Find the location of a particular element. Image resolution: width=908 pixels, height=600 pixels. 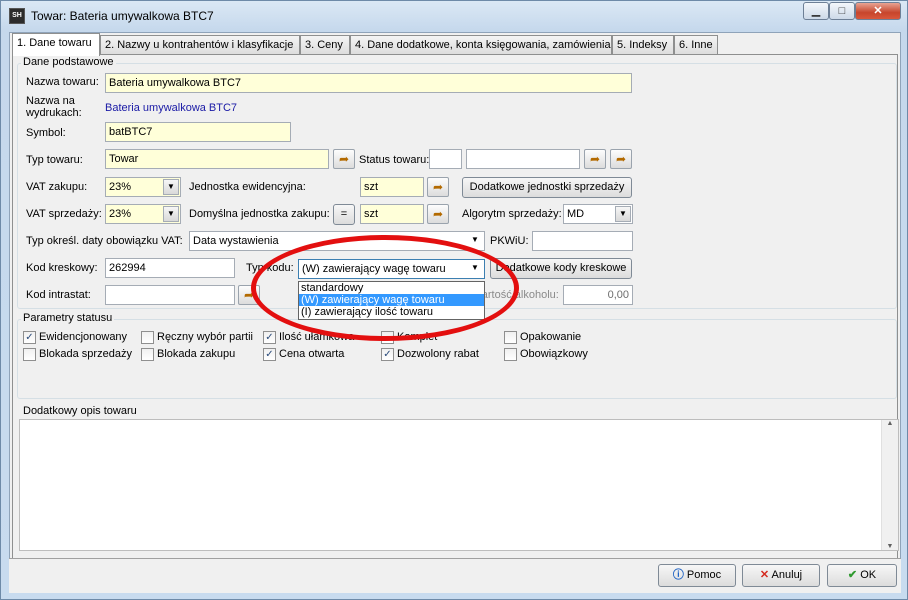

ok-button: ✔ OK is located at coordinates (862, 575).